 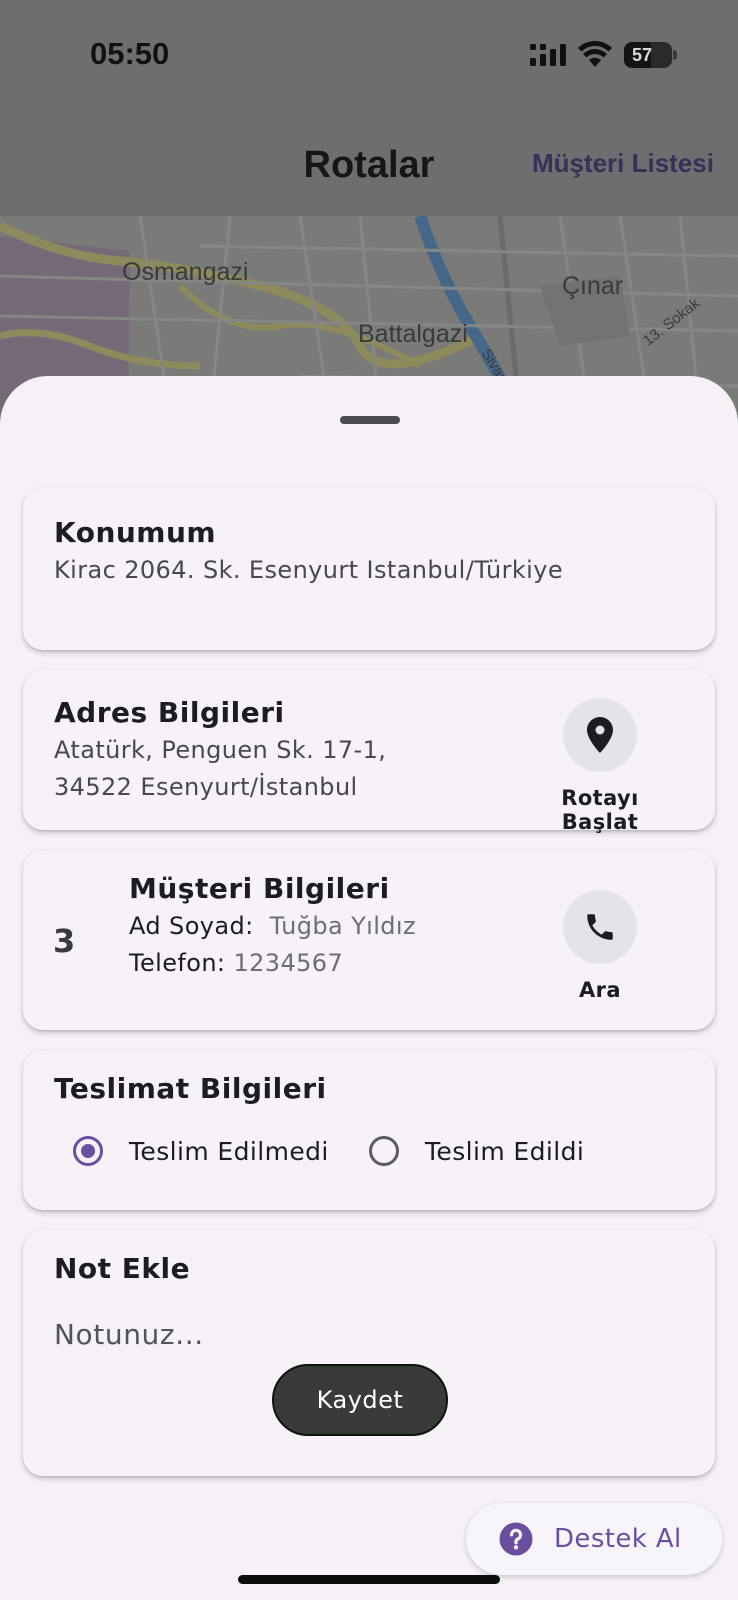 I want to click on customer-phone-label: Telefon:, so click(x=177, y=963).